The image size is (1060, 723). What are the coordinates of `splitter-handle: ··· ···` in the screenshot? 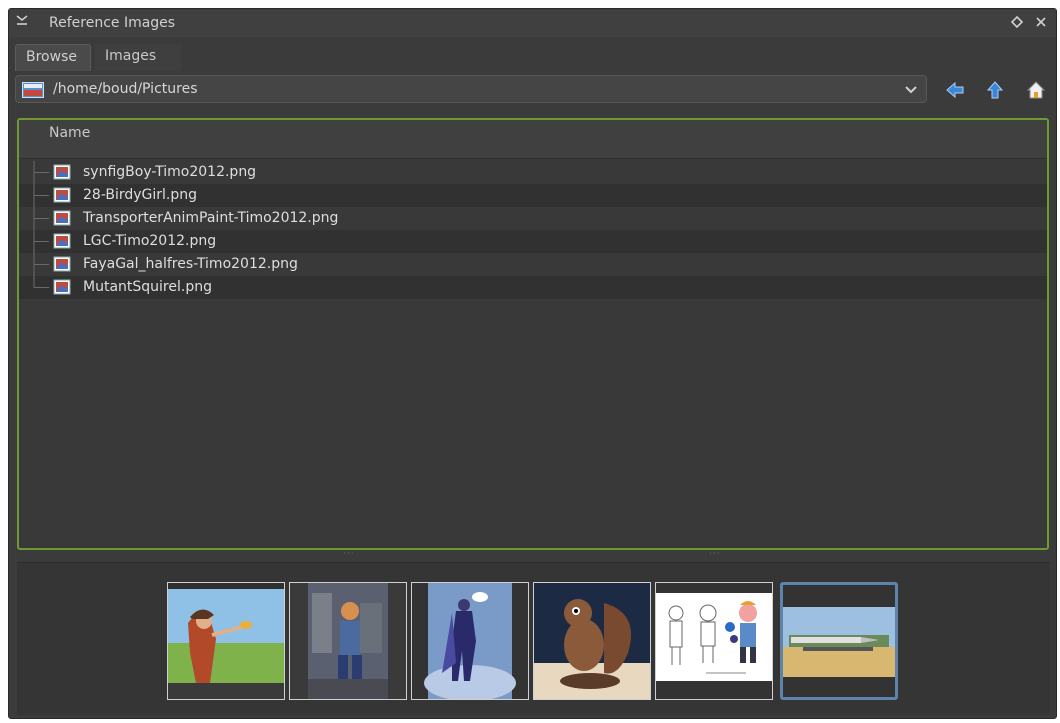 It's located at (532, 554).